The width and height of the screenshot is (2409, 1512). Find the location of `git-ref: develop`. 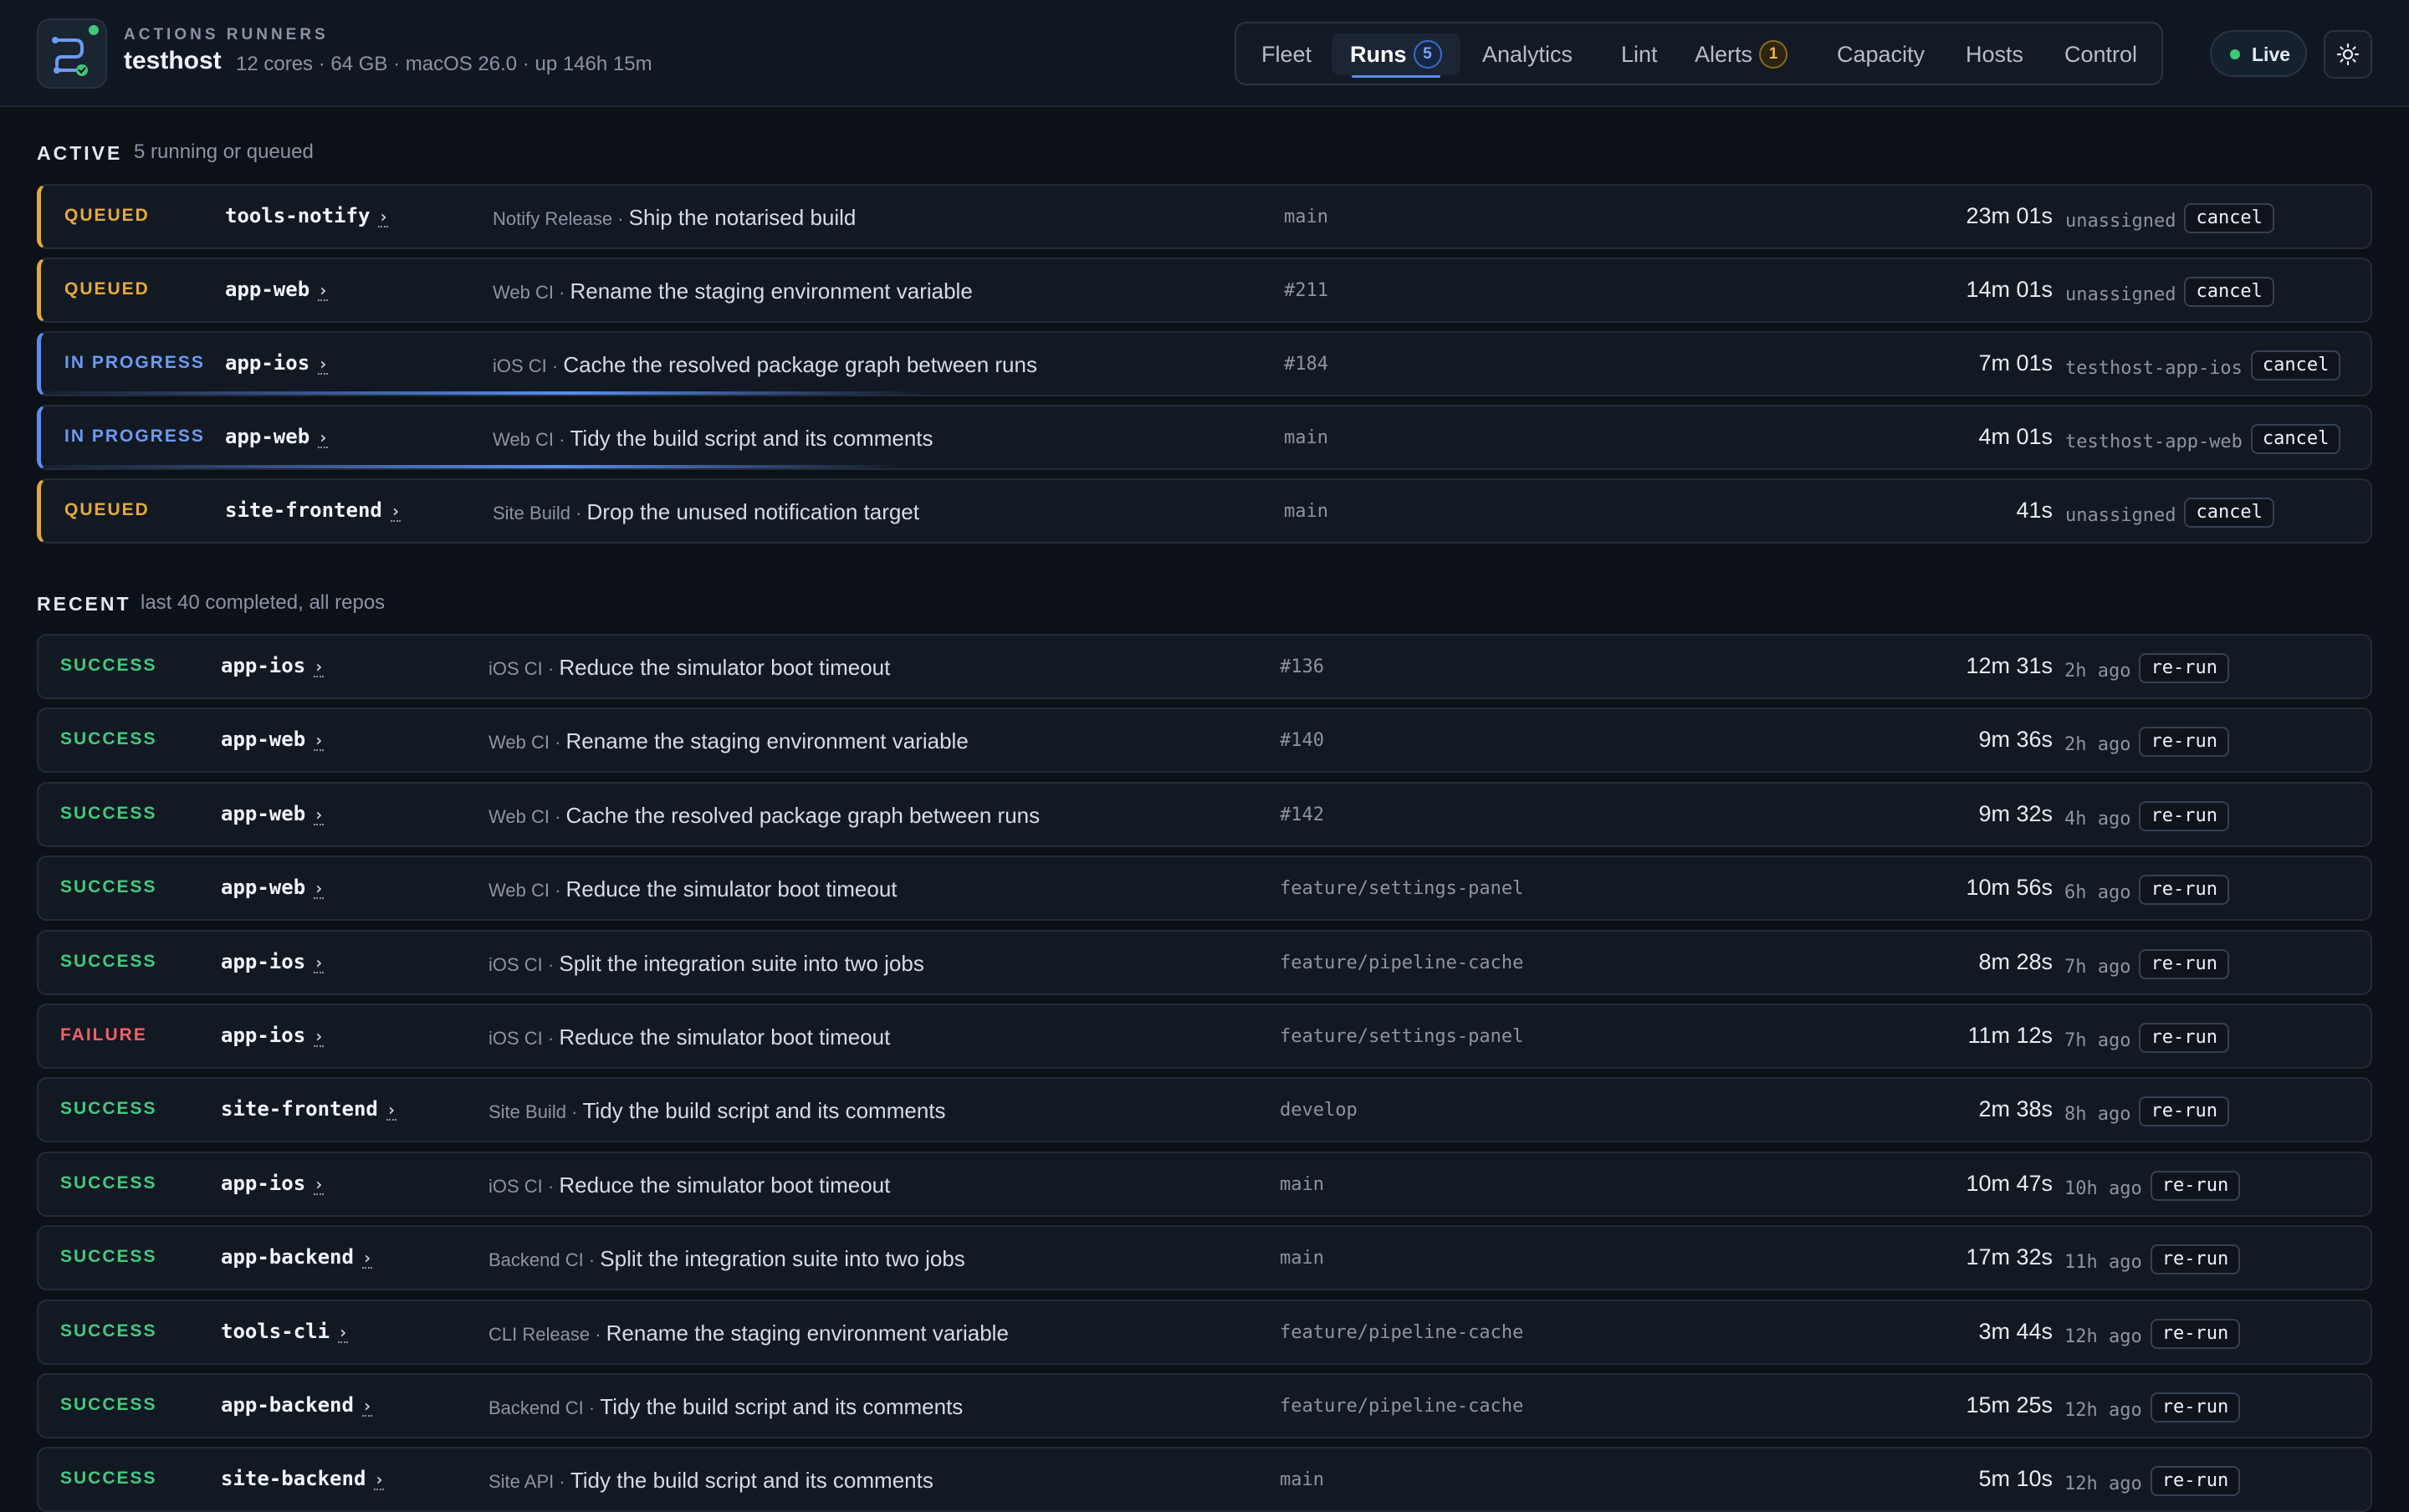

git-ref: develop is located at coordinates (1319, 1110).